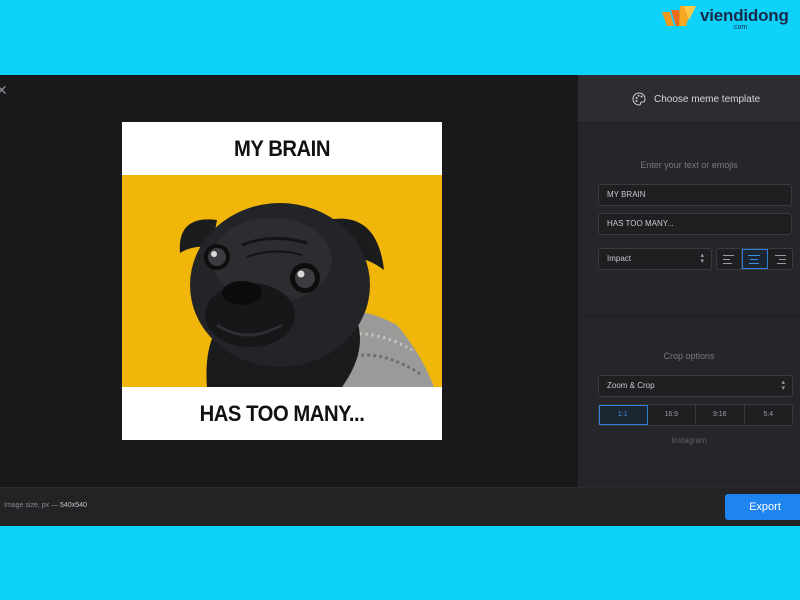 This screenshot has height=600, width=800. I want to click on image-size-info: Image size, px — 540x540, so click(45, 505).